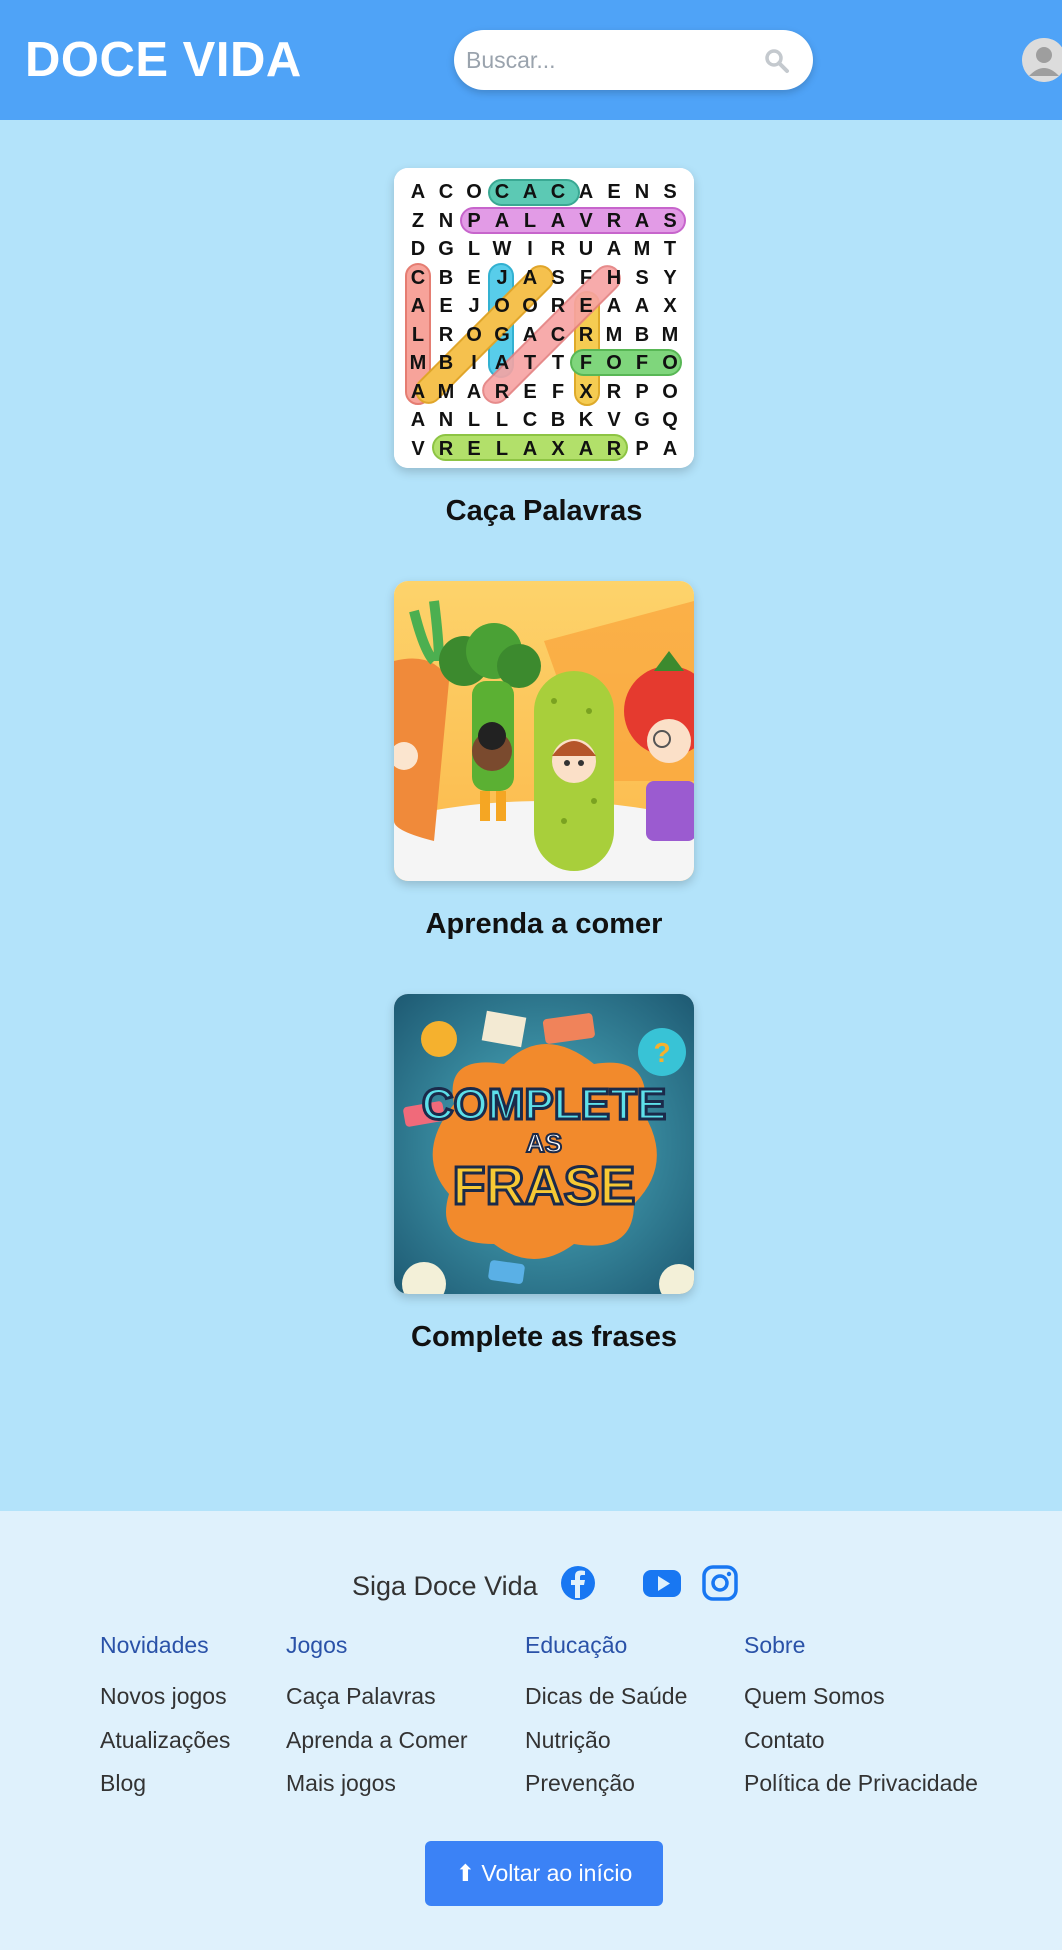 Image resolution: width=1062 pixels, height=1950 pixels. Describe the element at coordinates (154, 1645) in the screenshot. I see `footer-heading: Novidades` at that location.